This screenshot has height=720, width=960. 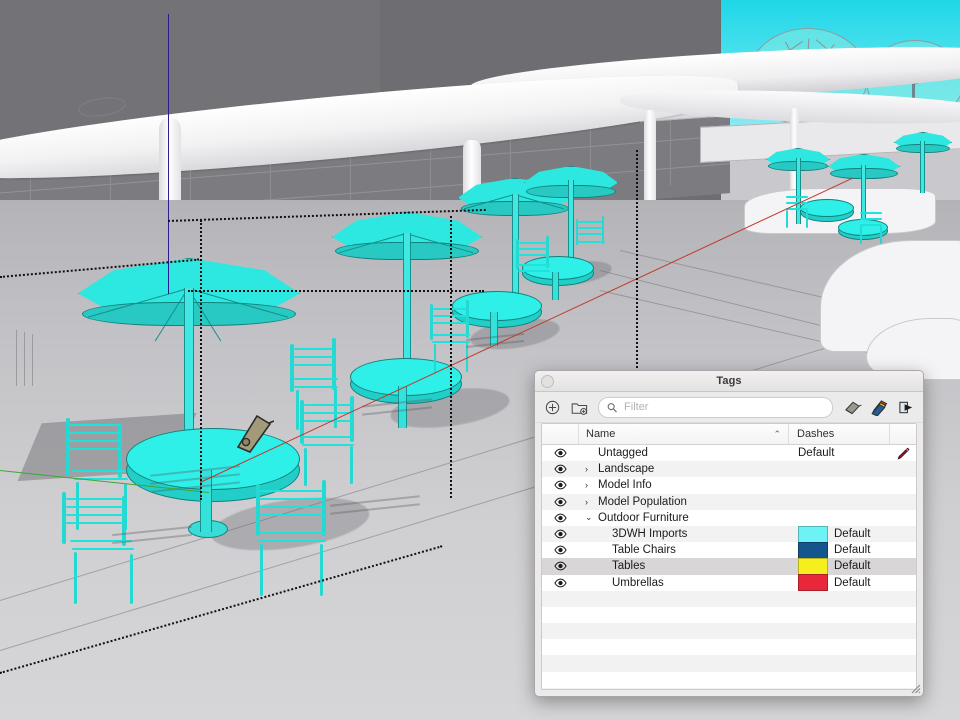 I want to click on row-action-cell, so click(x=903, y=453).